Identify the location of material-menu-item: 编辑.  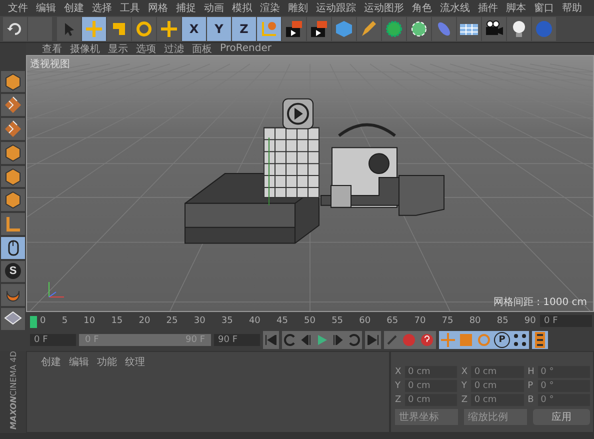
(79, 361).